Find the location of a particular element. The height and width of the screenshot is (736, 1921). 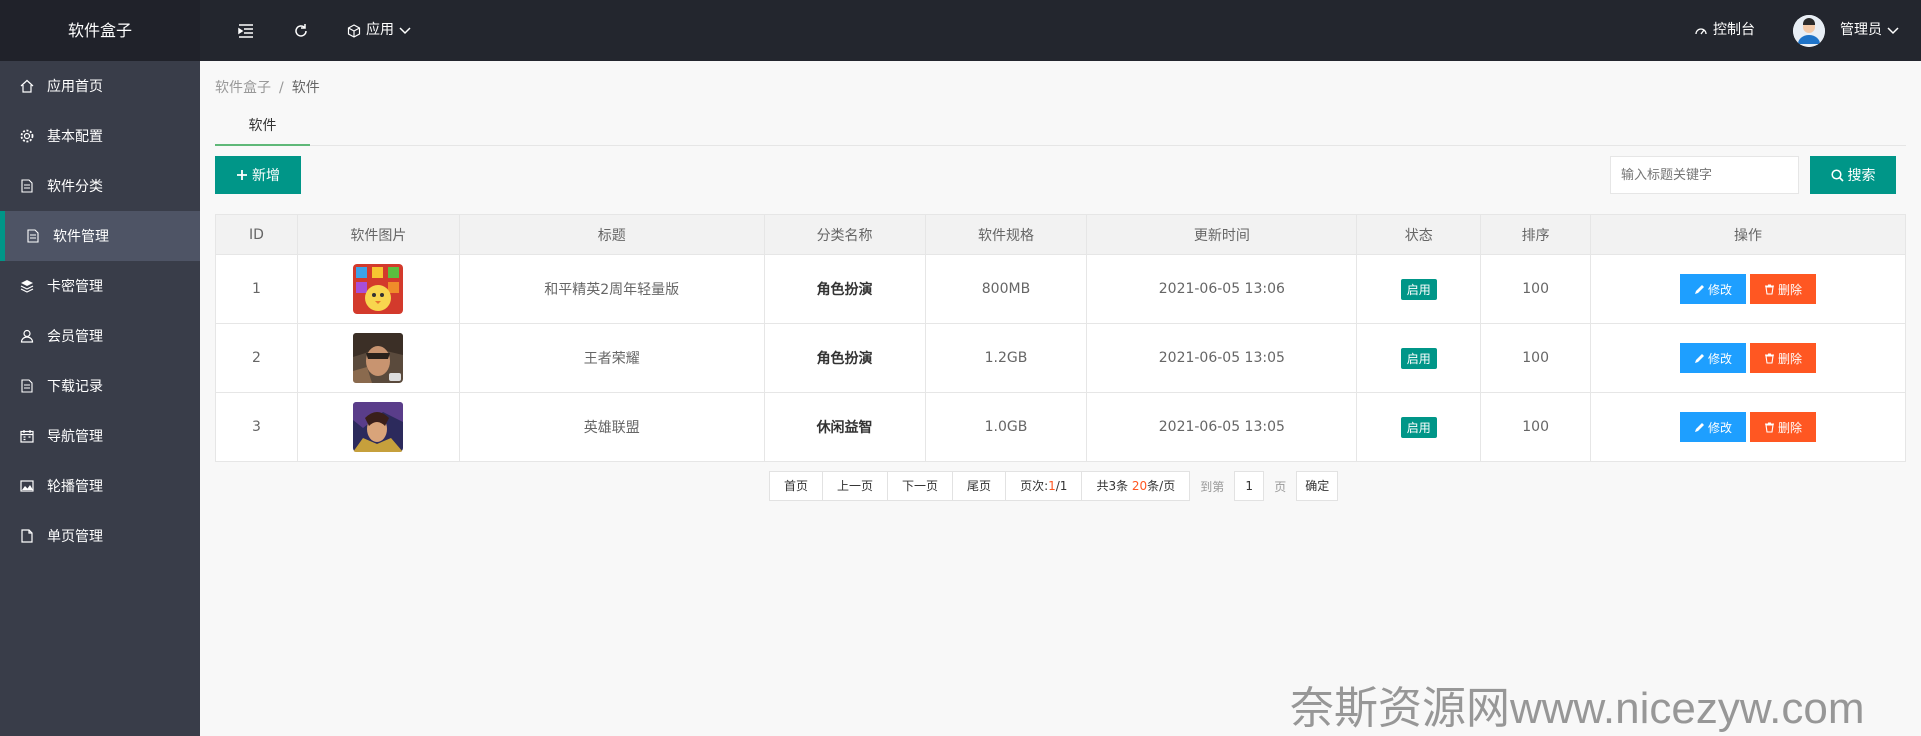

sidebar-item-label: 下载记录 is located at coordinates (75, 387).